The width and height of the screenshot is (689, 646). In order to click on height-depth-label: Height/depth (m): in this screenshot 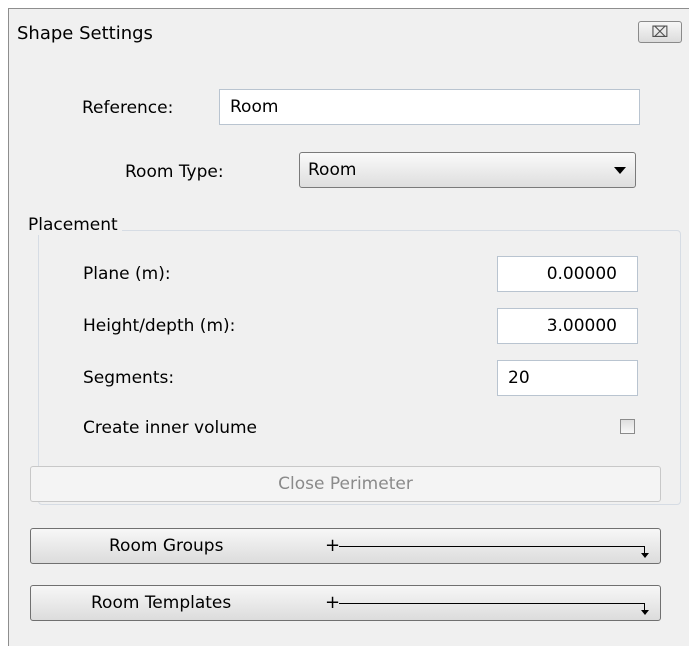, I will do `click(159, 326)`.